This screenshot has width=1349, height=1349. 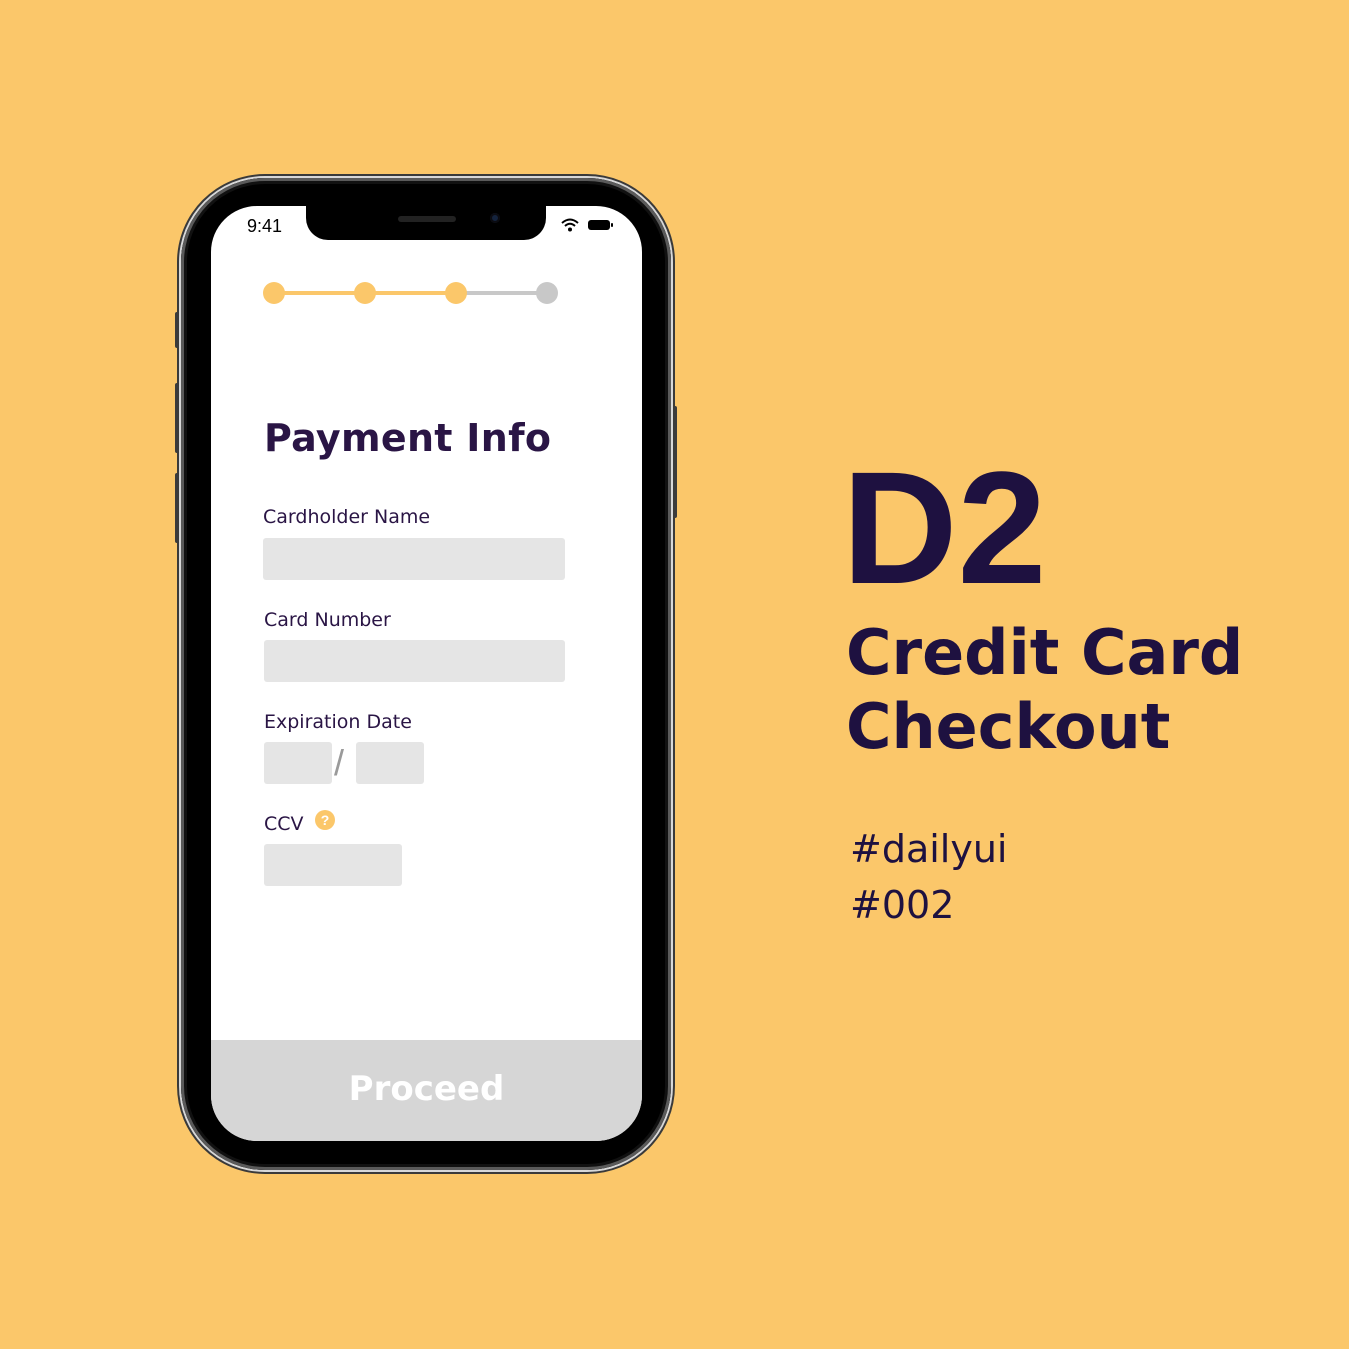 I want to click on speaker, so click(x=427, y=219).